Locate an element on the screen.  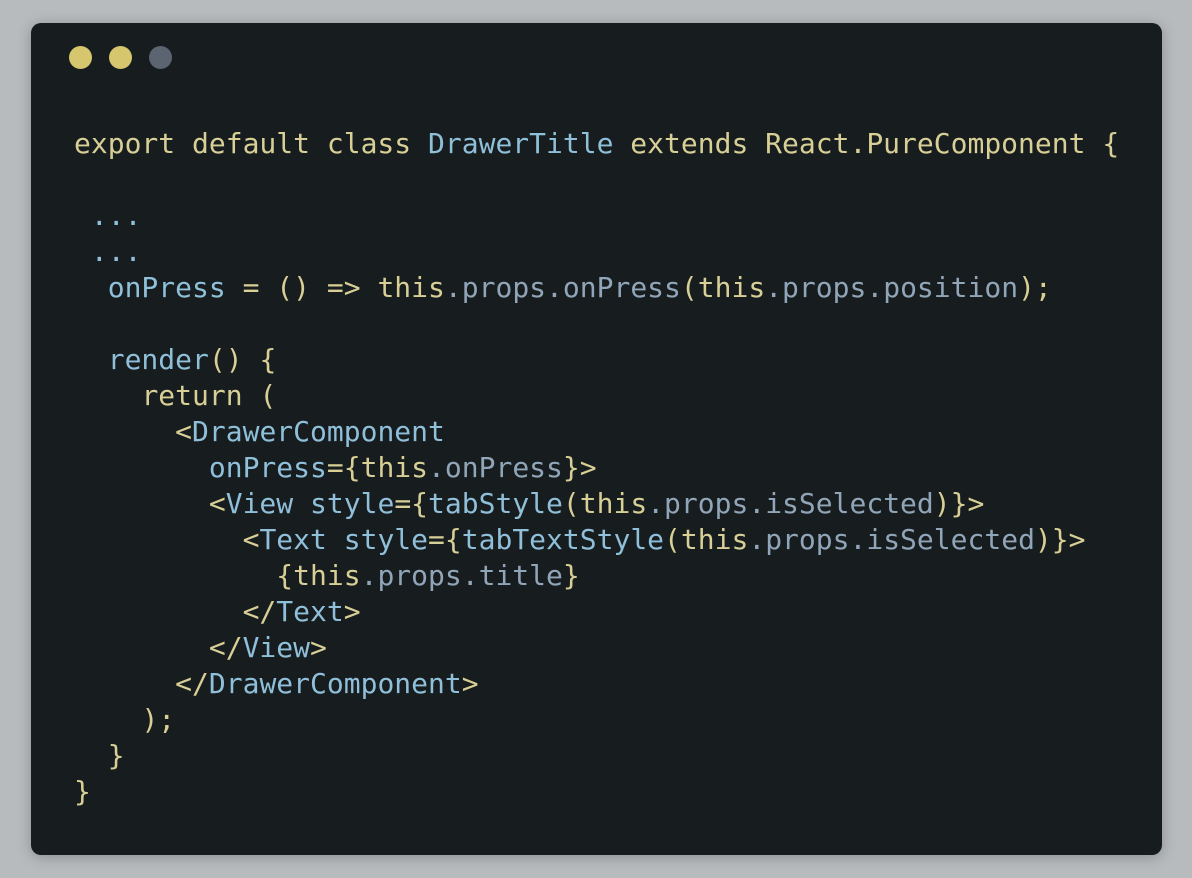
code-line: </Text> is located at coordinates (596, 612).